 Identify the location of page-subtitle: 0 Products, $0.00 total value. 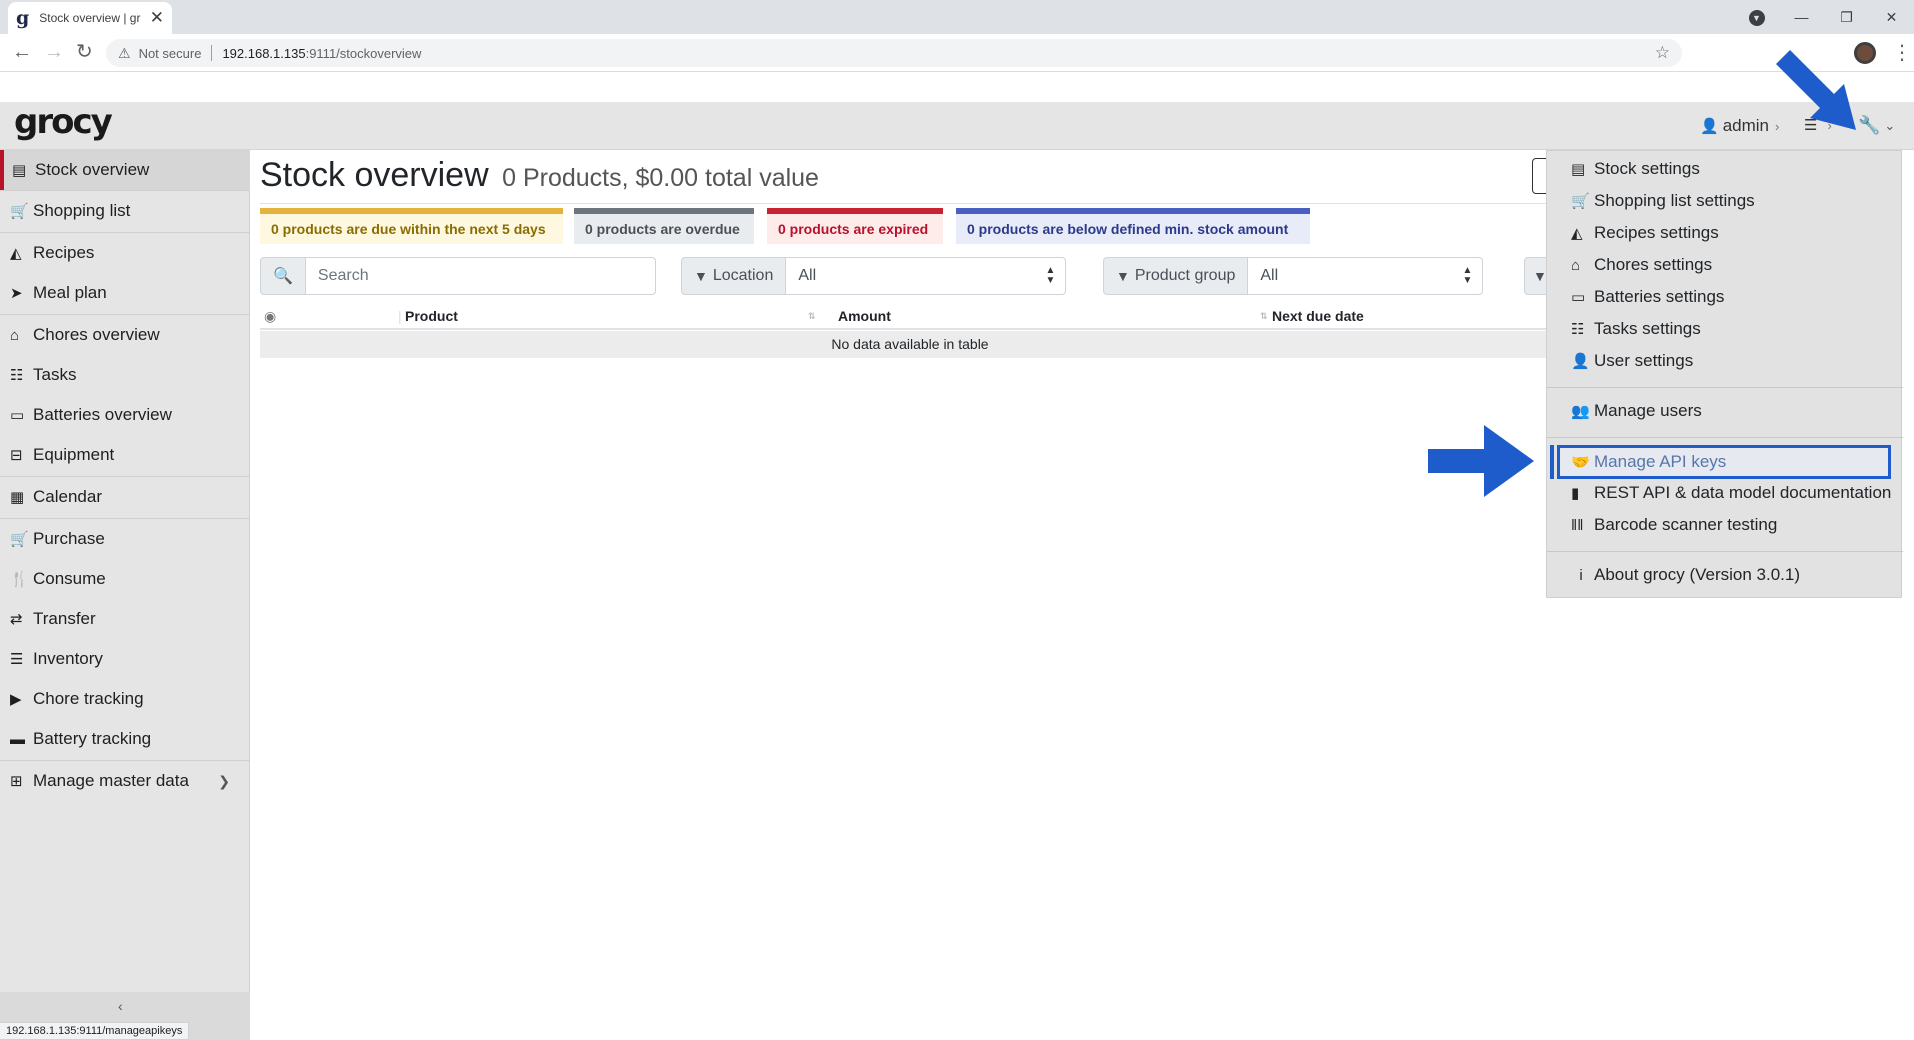
(660, 178).